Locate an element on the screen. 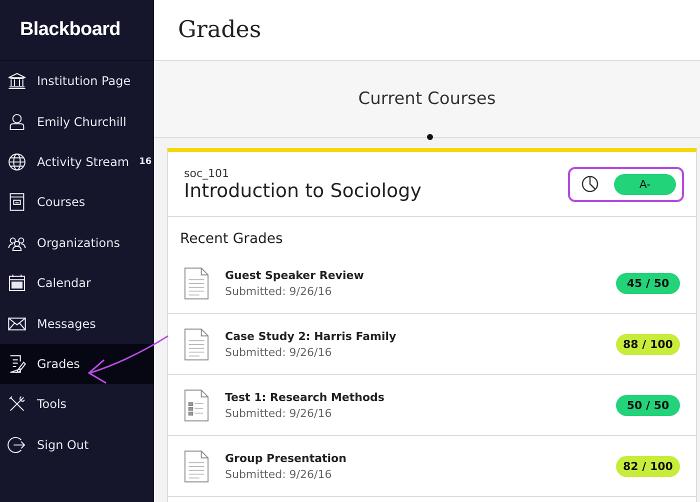 The image size is (700, 502). sidebar-item: Institution Page is located at coordinates (77, 81).